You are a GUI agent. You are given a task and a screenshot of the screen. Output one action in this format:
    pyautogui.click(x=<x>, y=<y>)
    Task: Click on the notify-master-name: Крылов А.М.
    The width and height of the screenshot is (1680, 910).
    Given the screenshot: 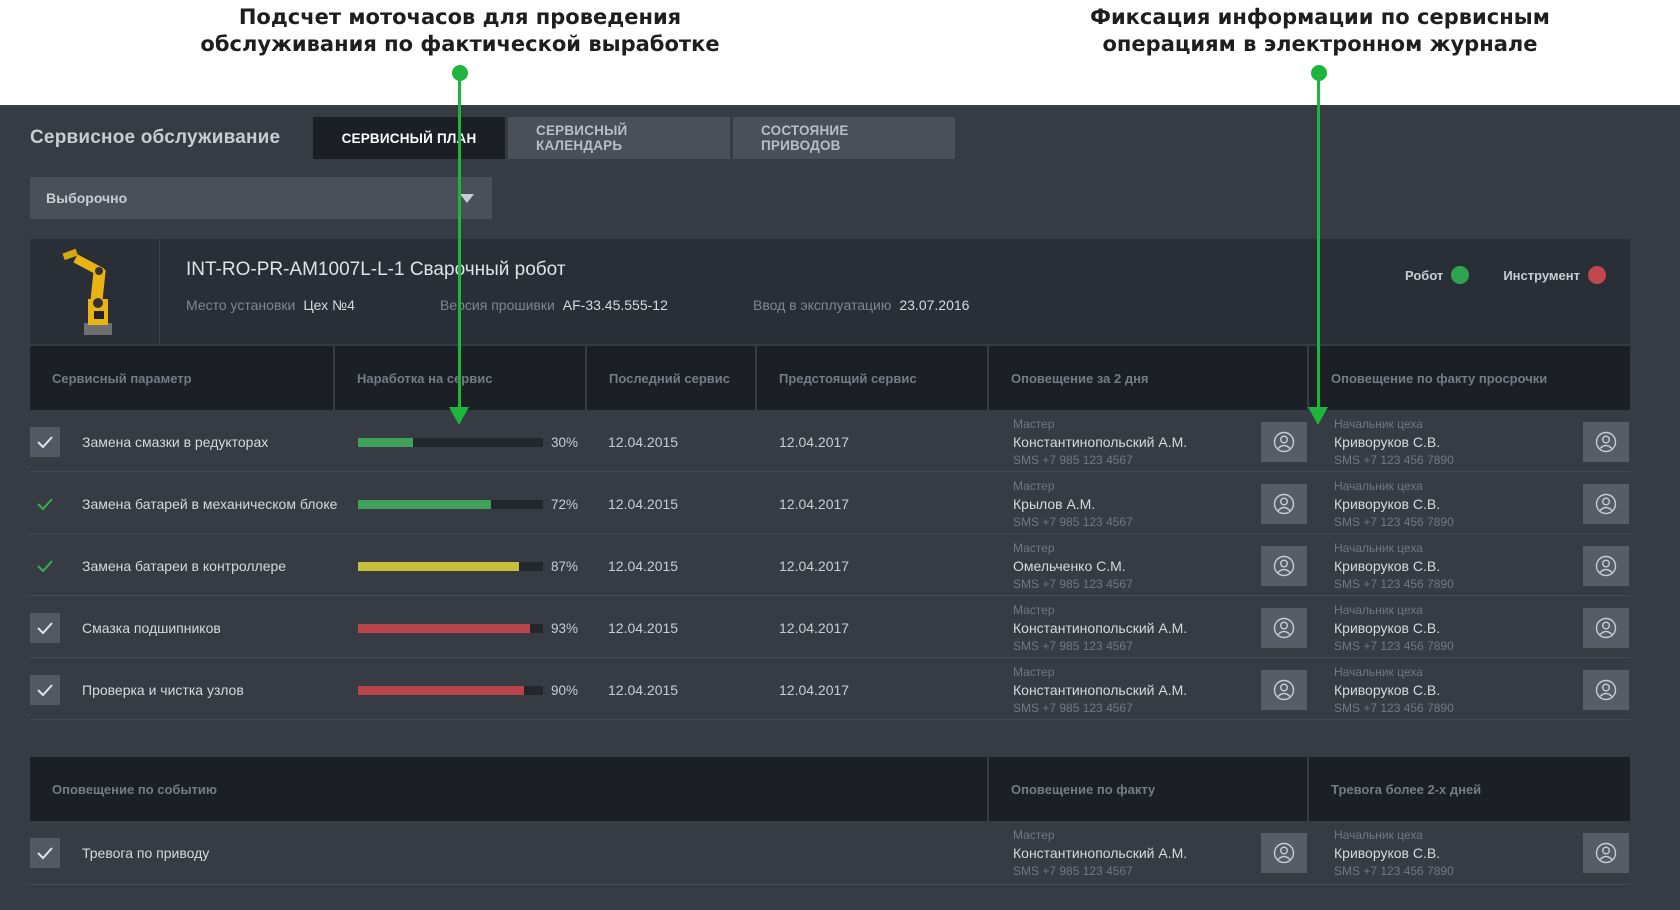 What is the action you would take?
    pyautogui.click(x=1054, y=504)
    